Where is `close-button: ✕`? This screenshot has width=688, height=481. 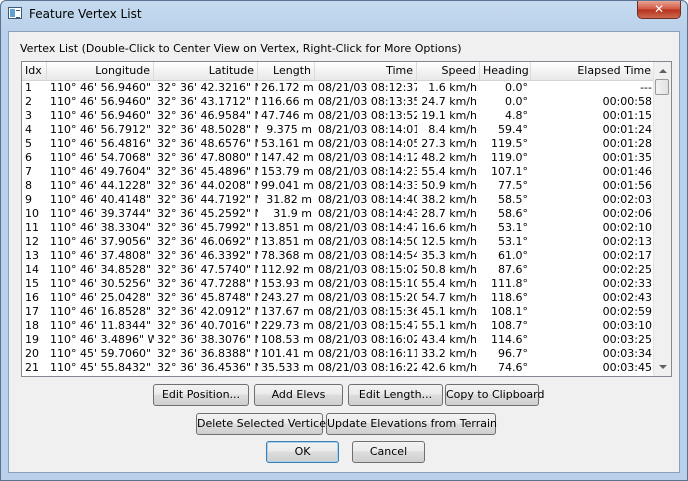 close-button: ✕ is located at coordinates (659, 10).